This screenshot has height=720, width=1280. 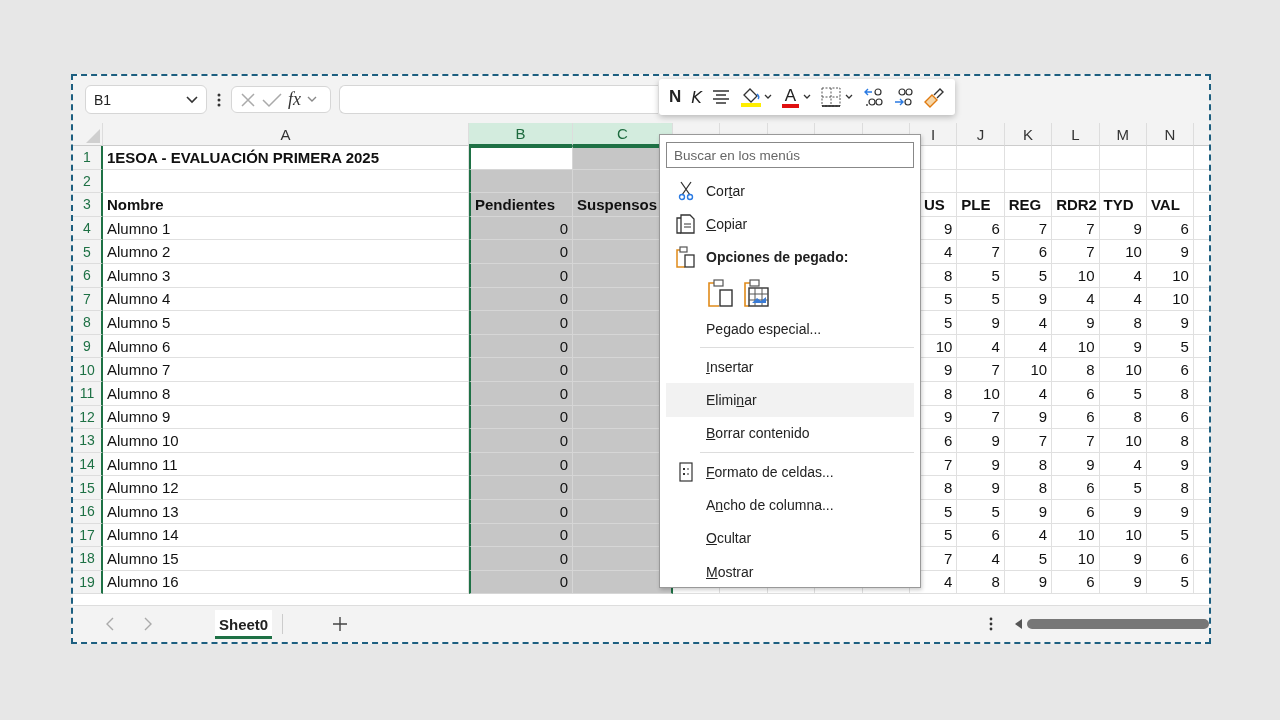 What do you see at coordinates (286, 228) in the screenshot?
I see `table-cell: Alumno 1` at bounding box center [286, 228].